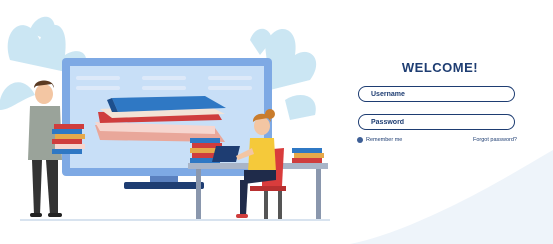  I want to click on username-input, so click(436, 94).